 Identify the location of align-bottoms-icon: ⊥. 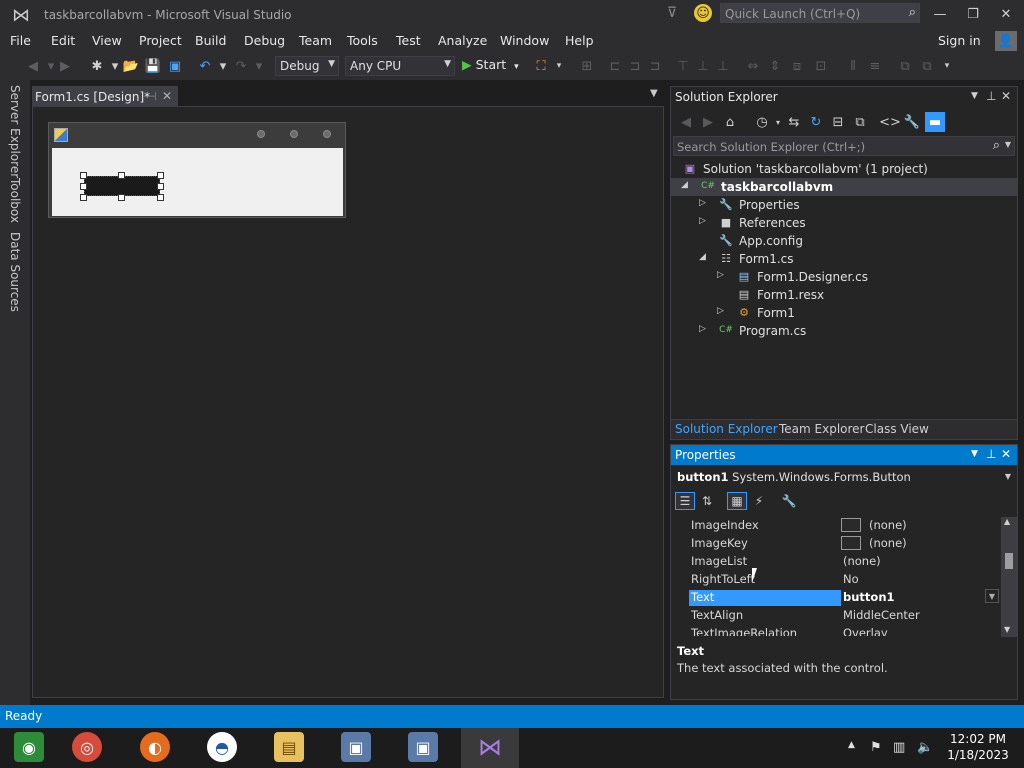
(723, 66).